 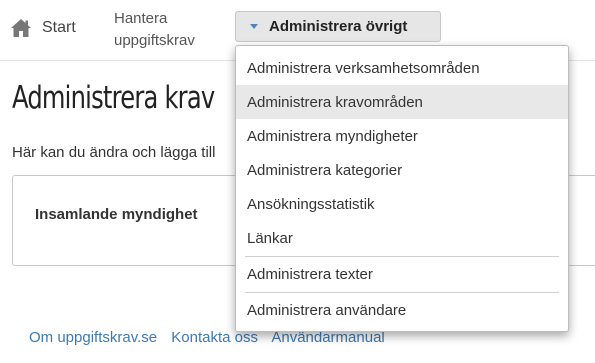 I want to click on menu-item-kravomraden: Administrera kravområden, so click(x=402, y=102).